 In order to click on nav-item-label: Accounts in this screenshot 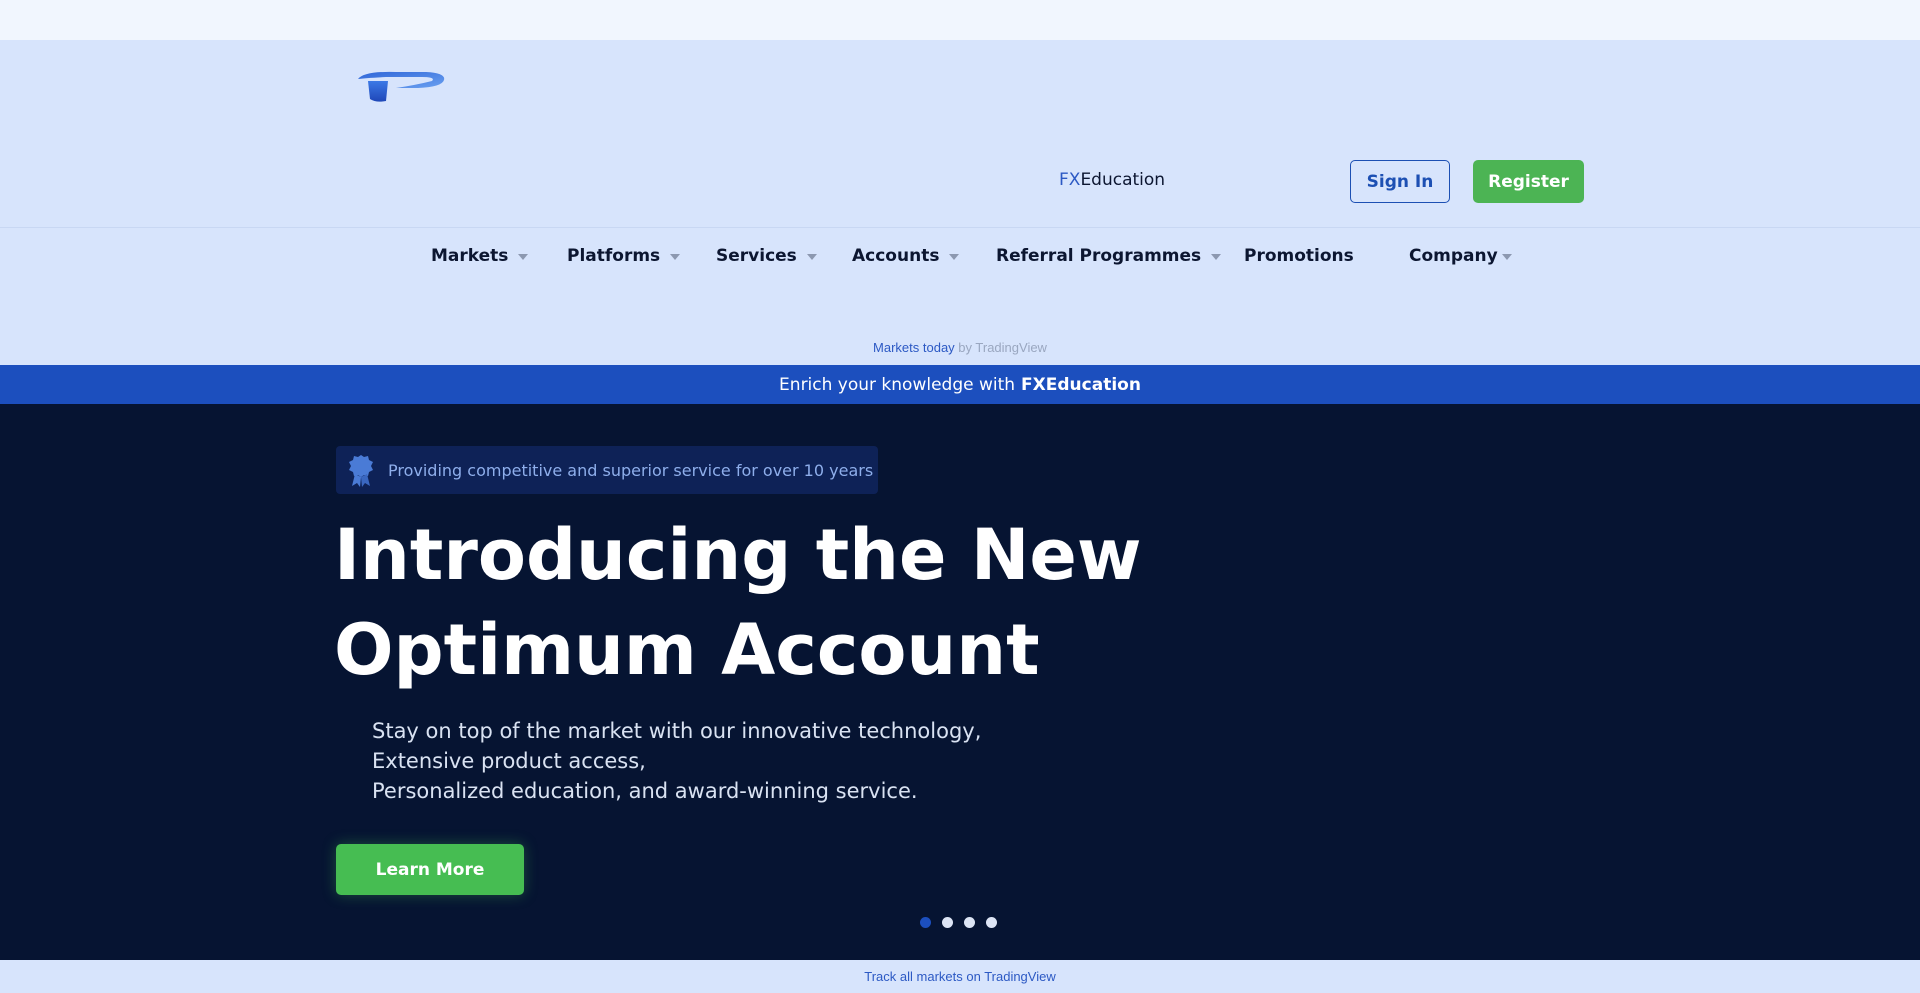, I will do `click(896, 256)`.